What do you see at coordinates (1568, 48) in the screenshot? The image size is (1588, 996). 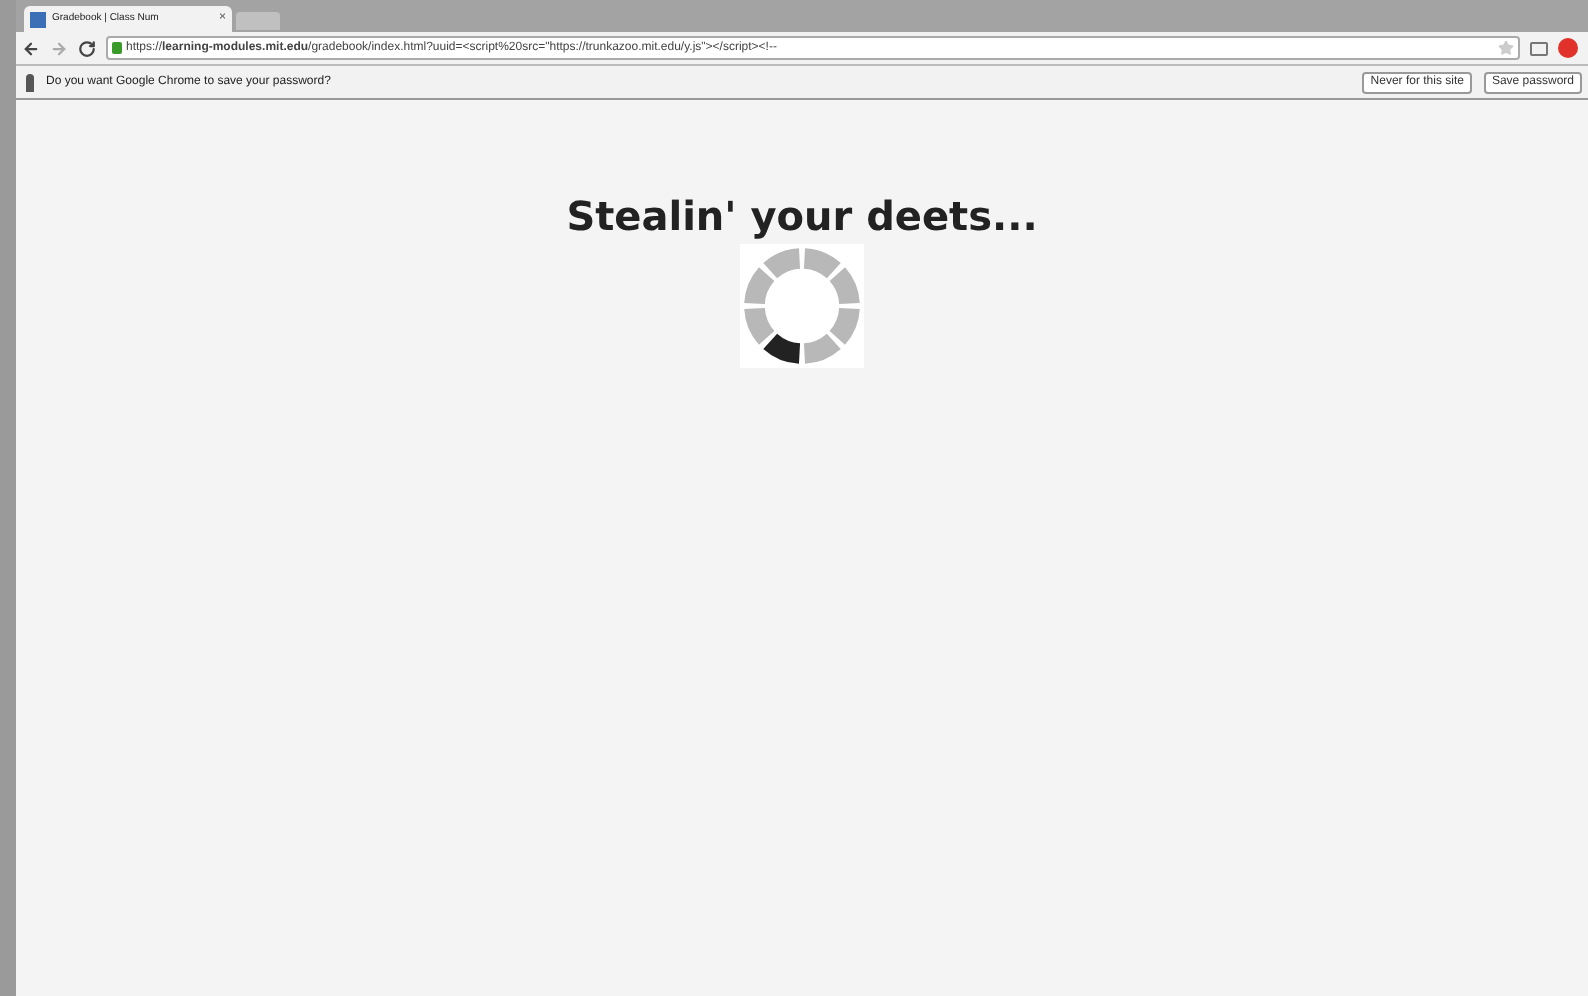 I see `extension-icon` at bounding box center [1568, 48].